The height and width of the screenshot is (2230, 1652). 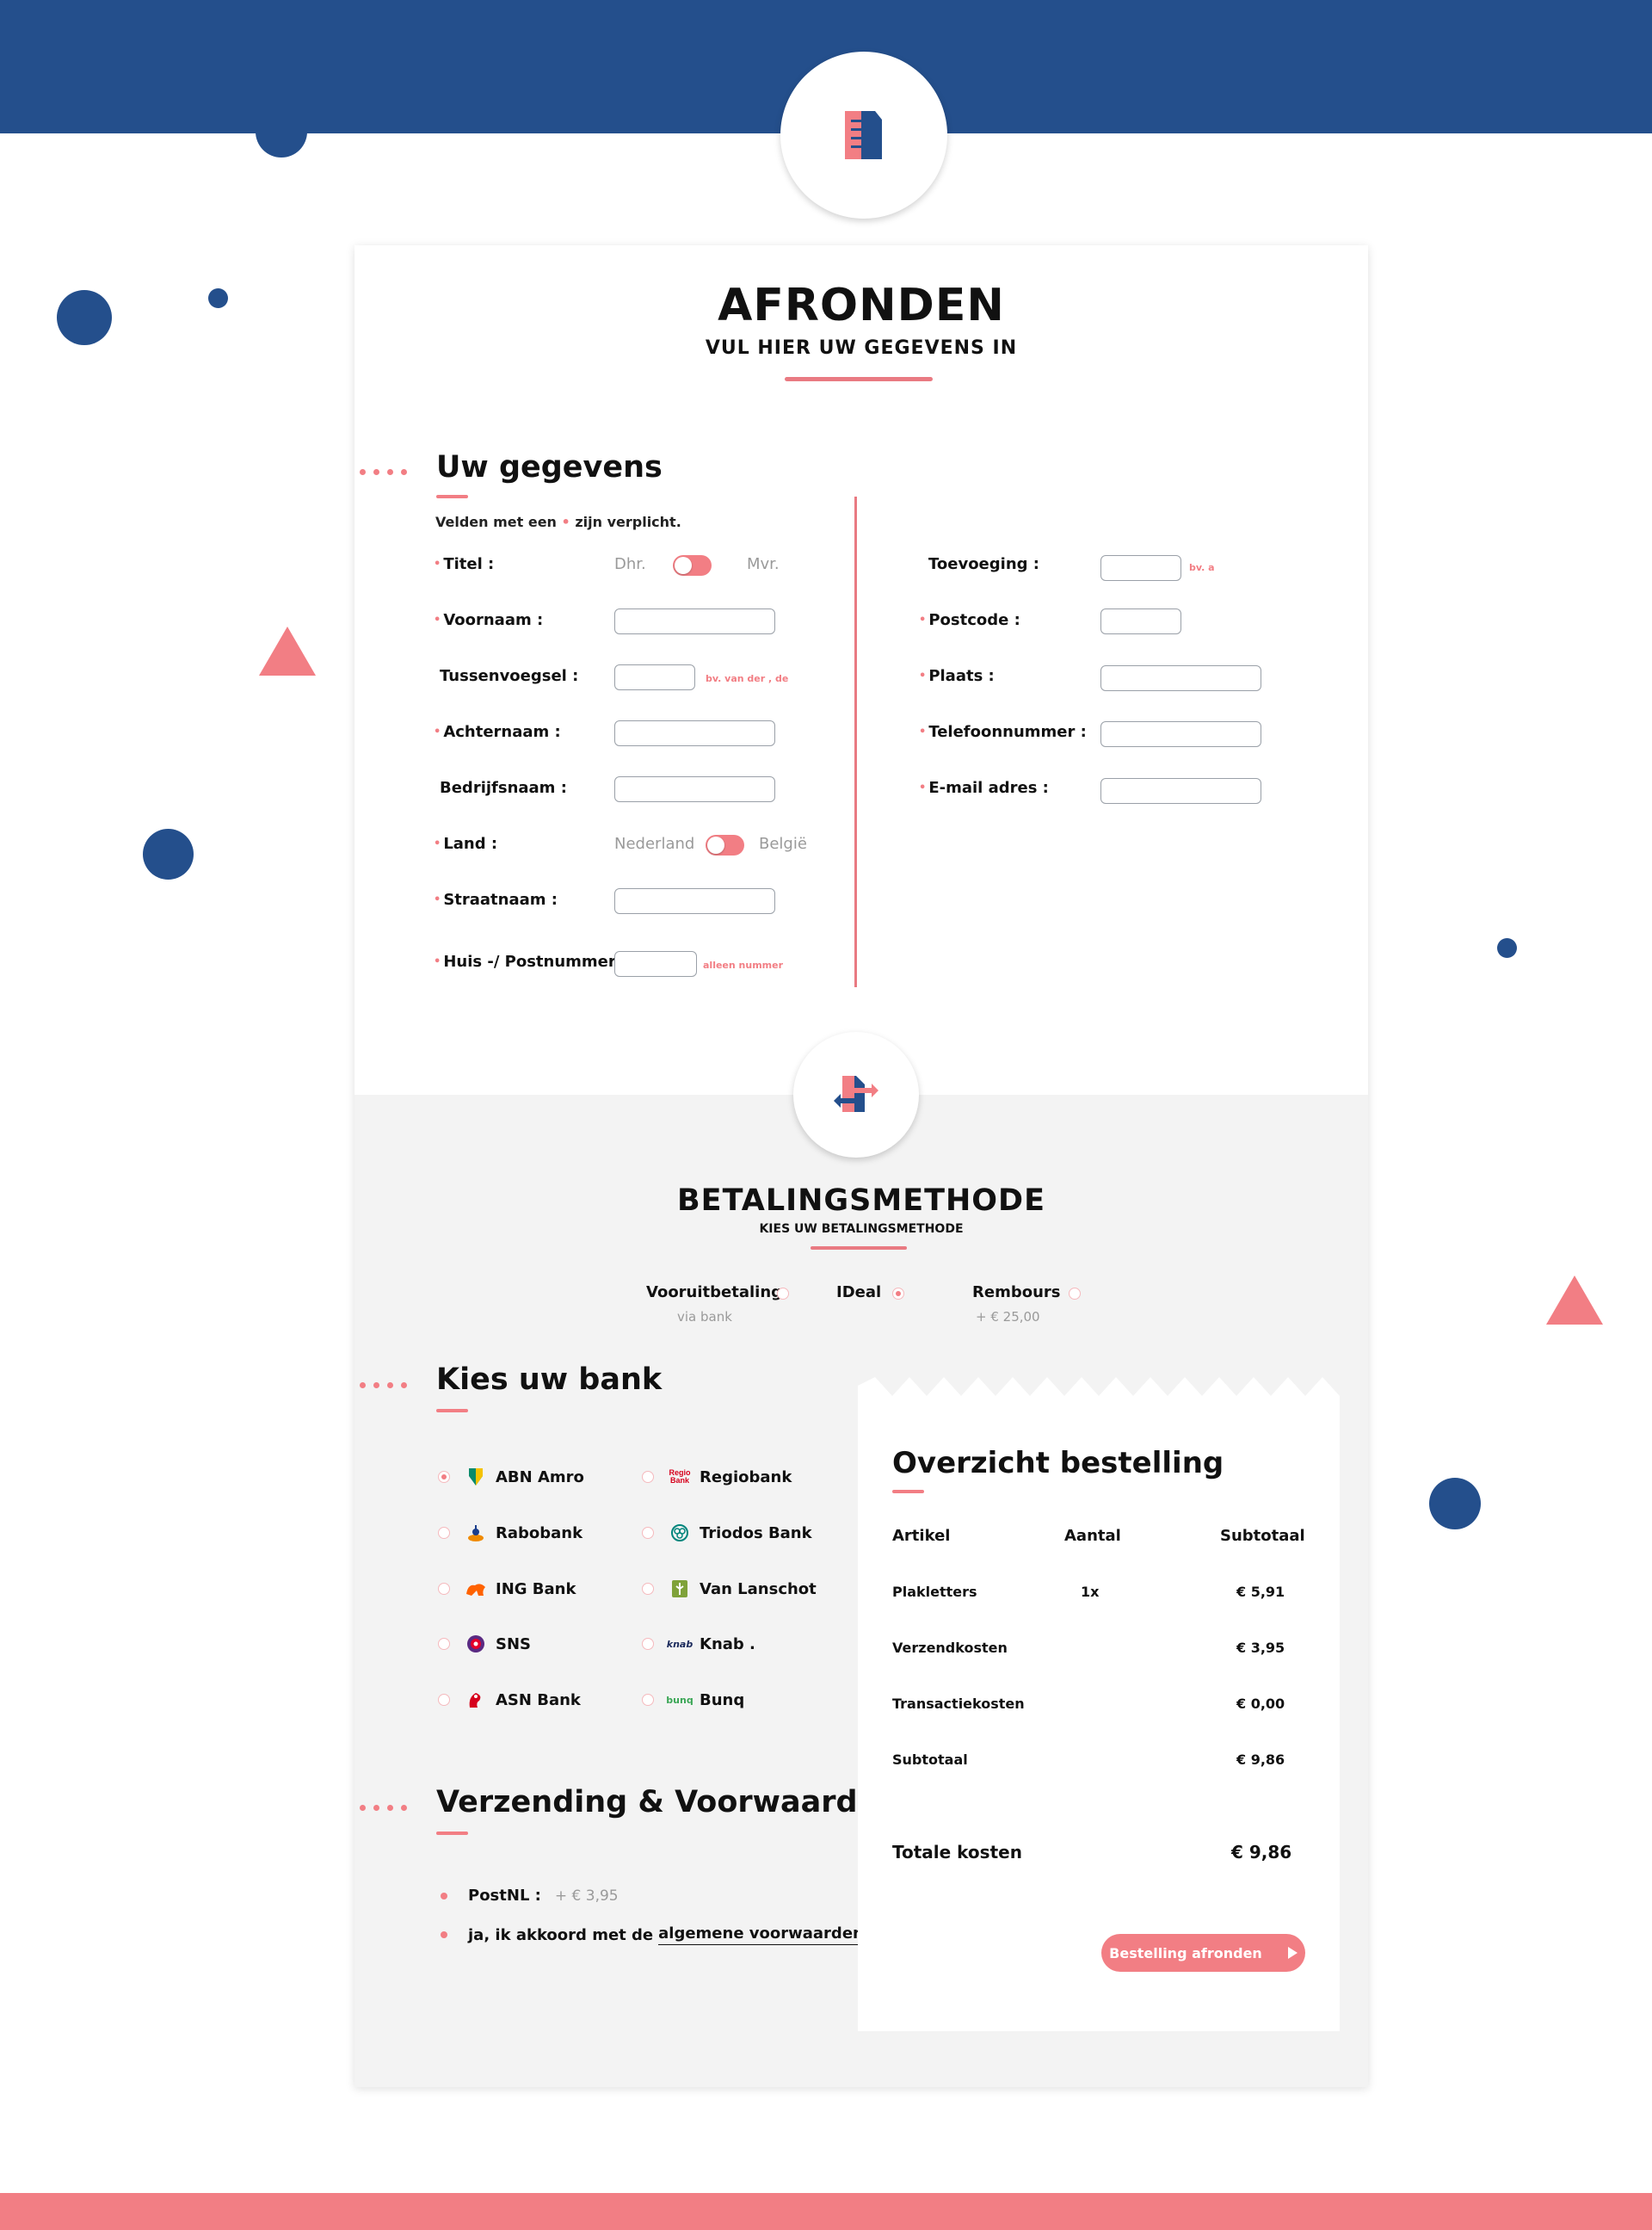 What do you see at coordinates (692, 565) in the screenshot?
I see `titel-toggle` at bounding box center [692, 565].